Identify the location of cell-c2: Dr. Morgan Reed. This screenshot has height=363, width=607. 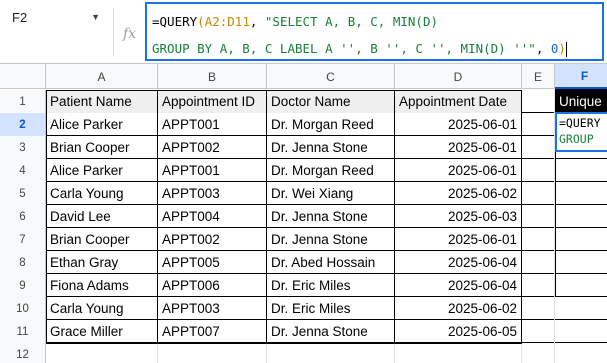
(331, 124).